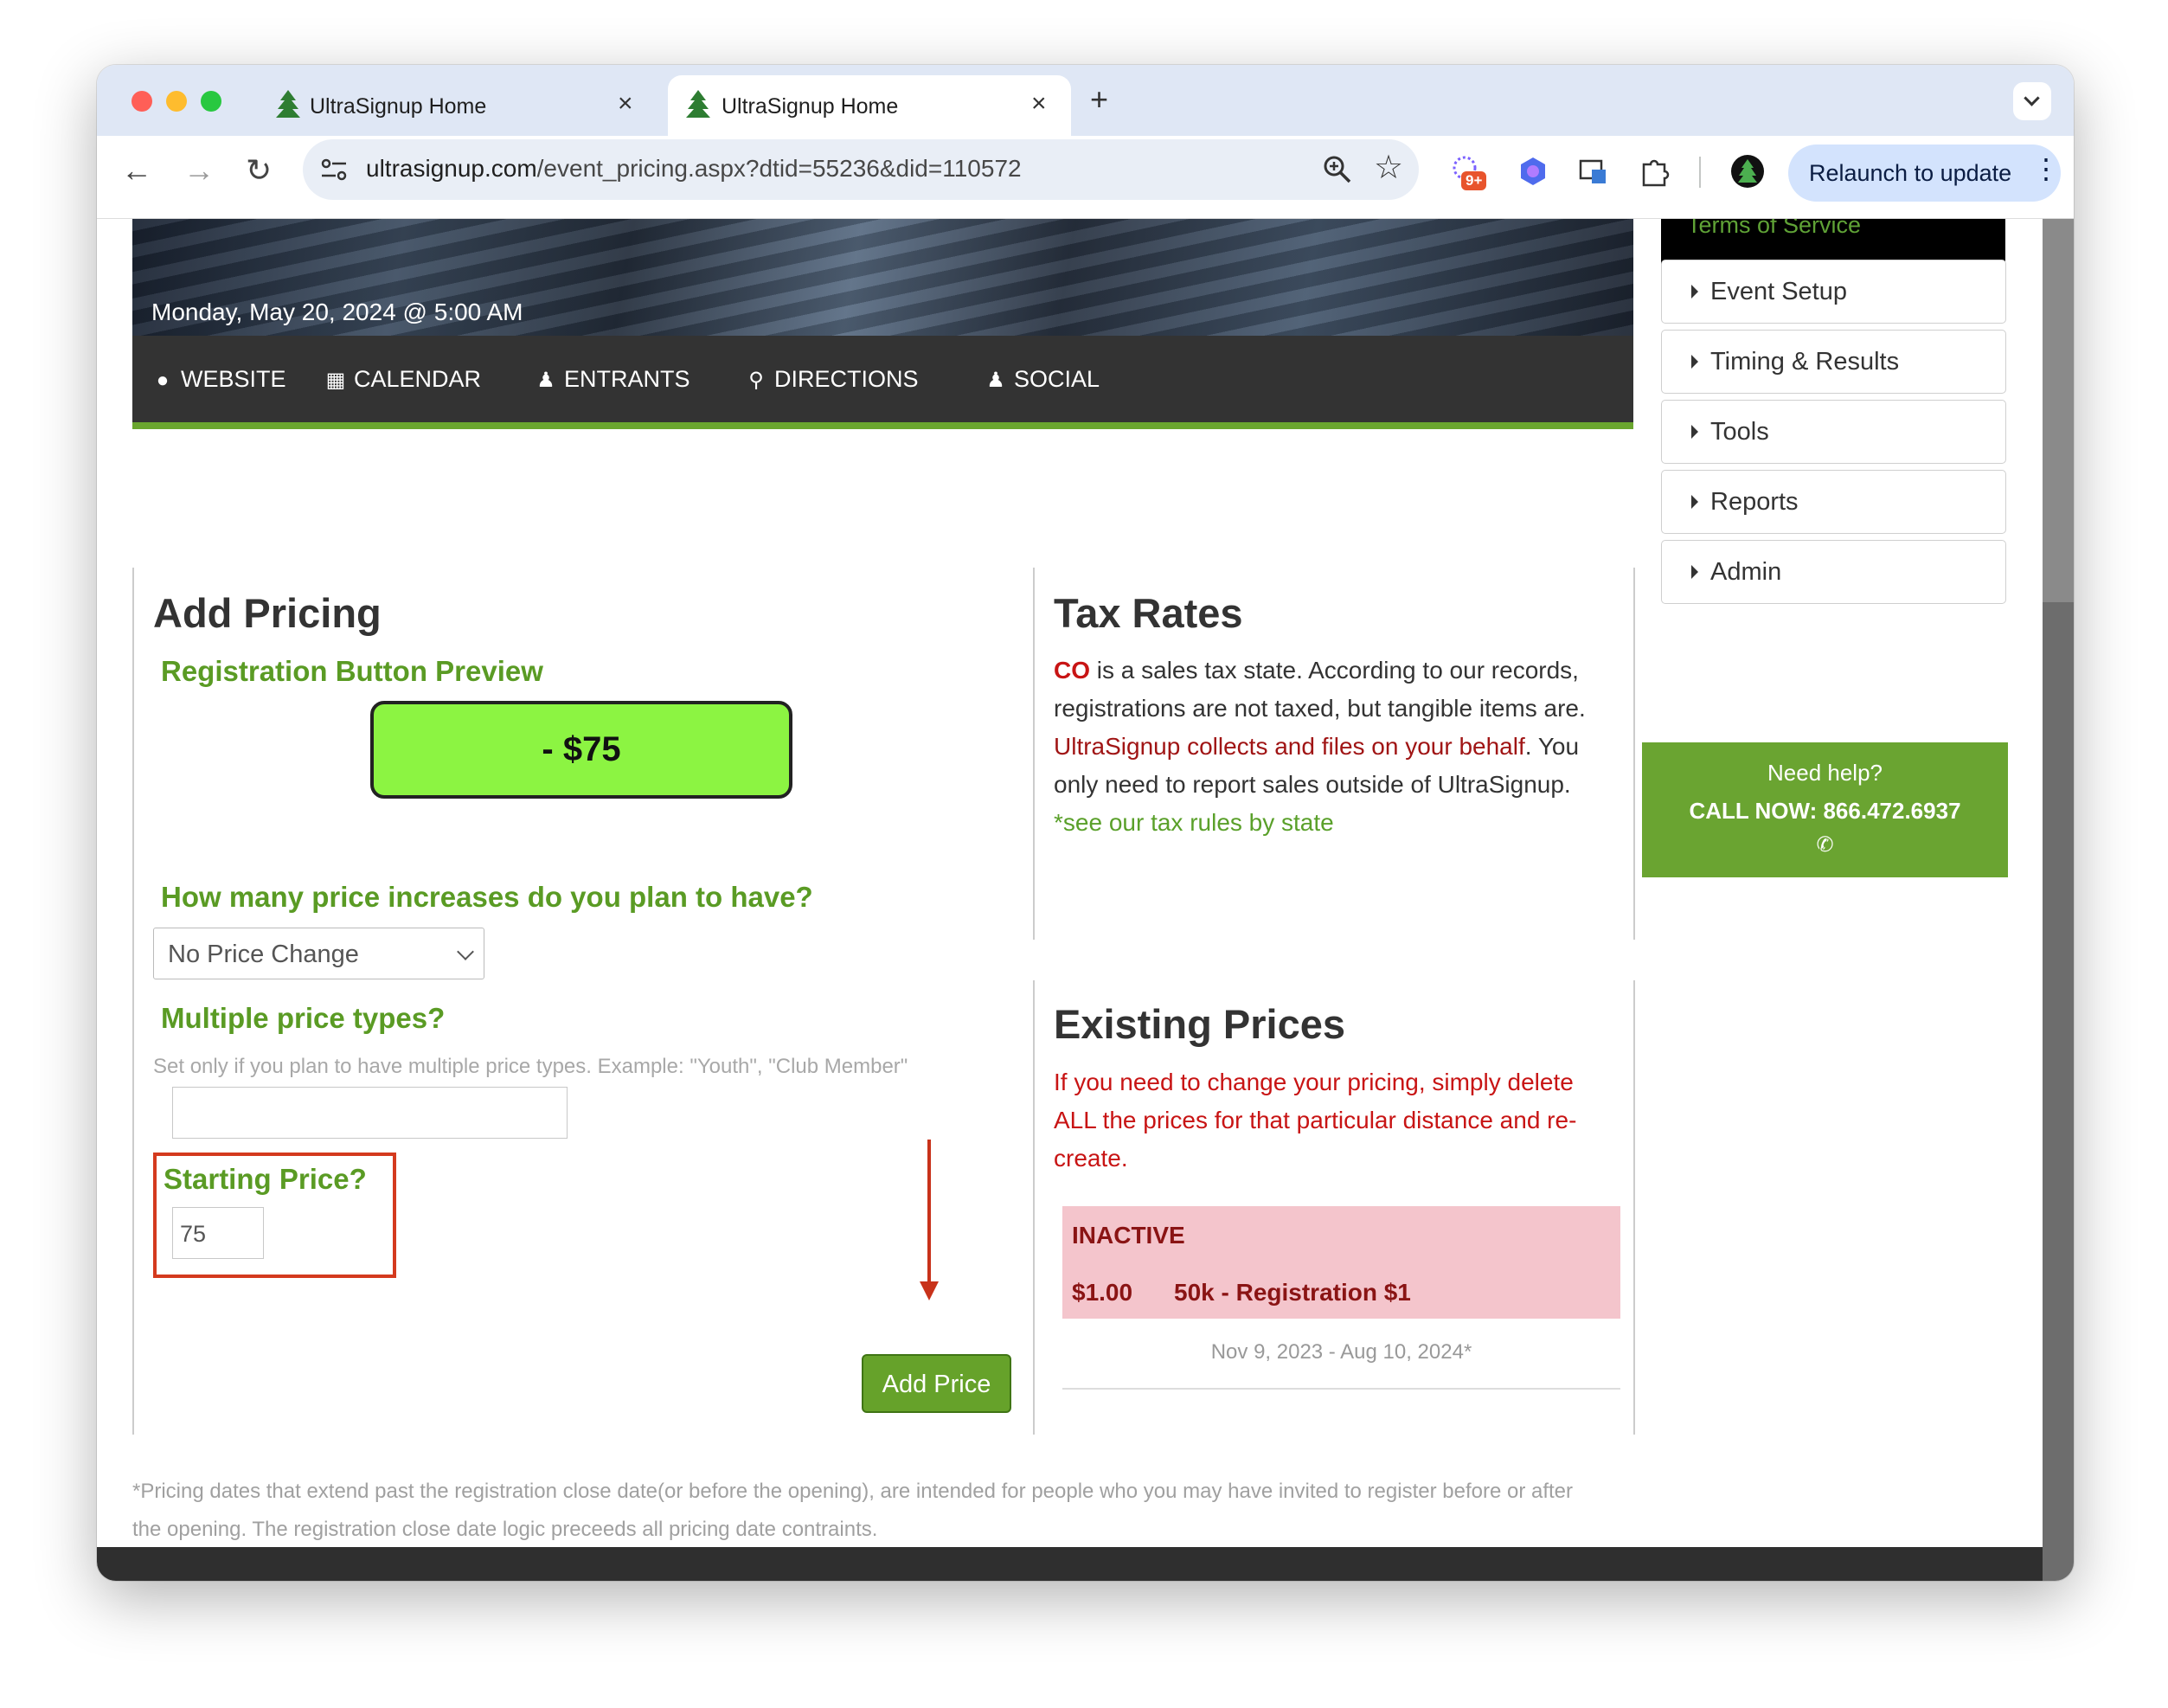 The width and height of the screenshot is (2168, 1708). I want to click on reload-icon: ↻, so click(259, 171).